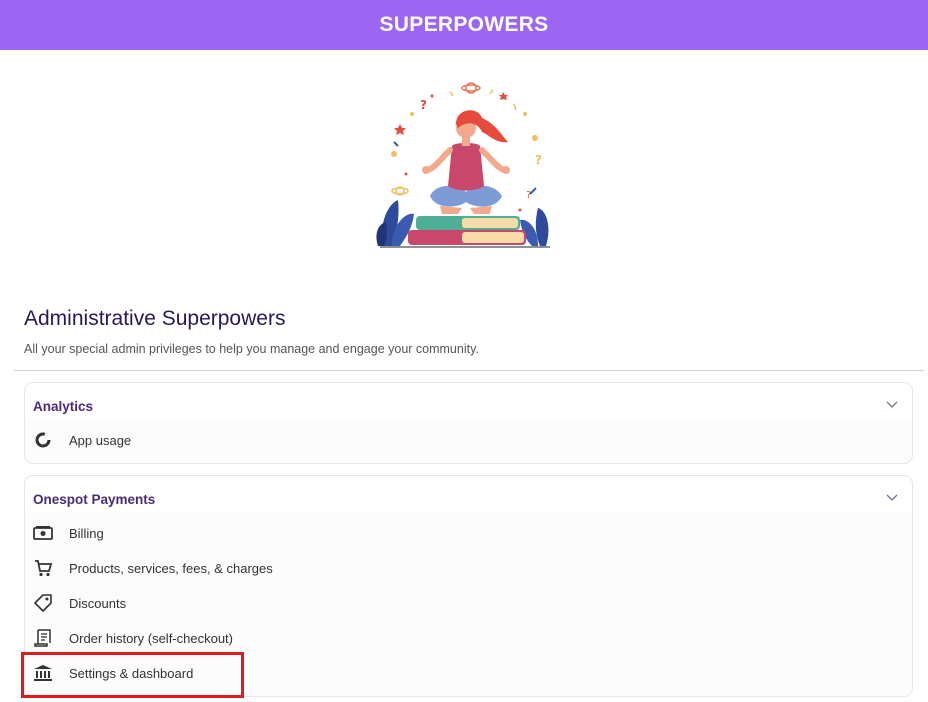 Image resolution: width=928 pixels, height=702 pixels. What do you see at coordinates (469, 370) in the screenshot?
I see `divider` at bounding box center [469, 370].